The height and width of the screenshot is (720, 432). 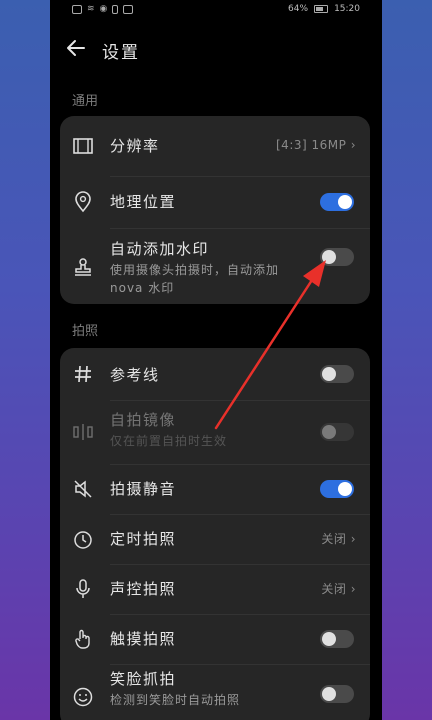 What do you see at coordinates (135, 375) in the screenshot?
I see `setting-label: 参考线` at bounding box center [135, 375].